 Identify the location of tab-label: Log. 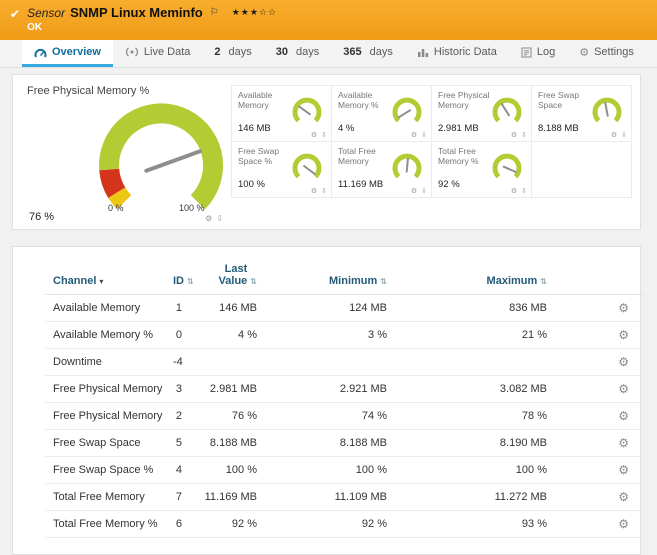
(546, 52).